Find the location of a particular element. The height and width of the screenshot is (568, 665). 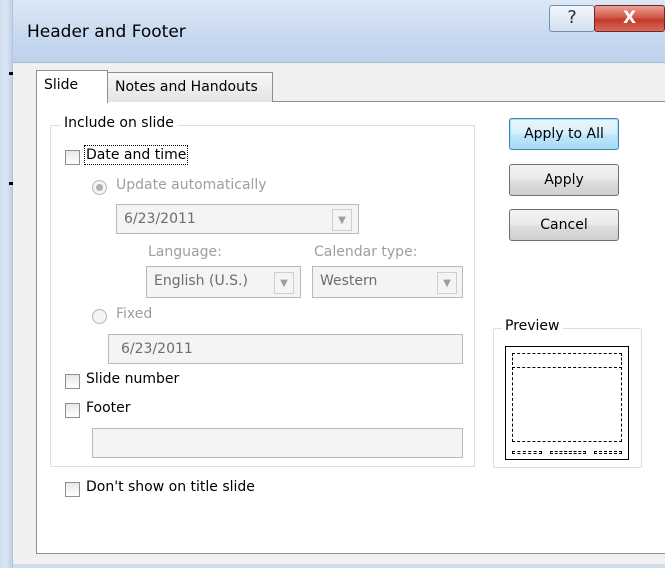

cancel-button: Cancel is located at coordinates (564, 225).